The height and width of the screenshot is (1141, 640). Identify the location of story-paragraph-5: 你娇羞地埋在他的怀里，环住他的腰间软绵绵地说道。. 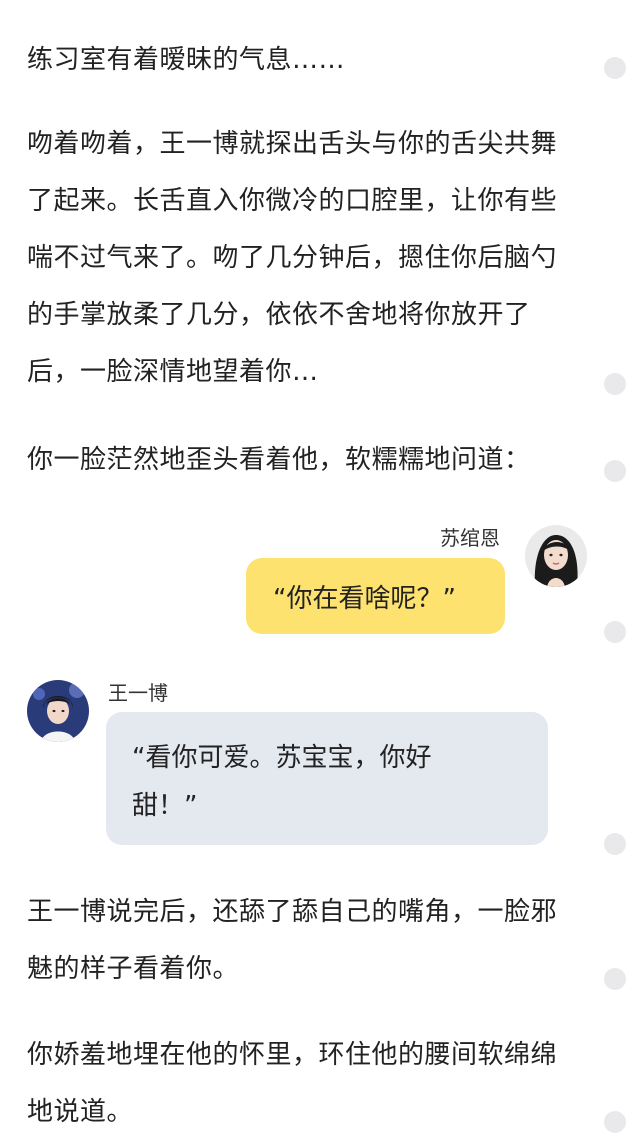
(292, 1083).